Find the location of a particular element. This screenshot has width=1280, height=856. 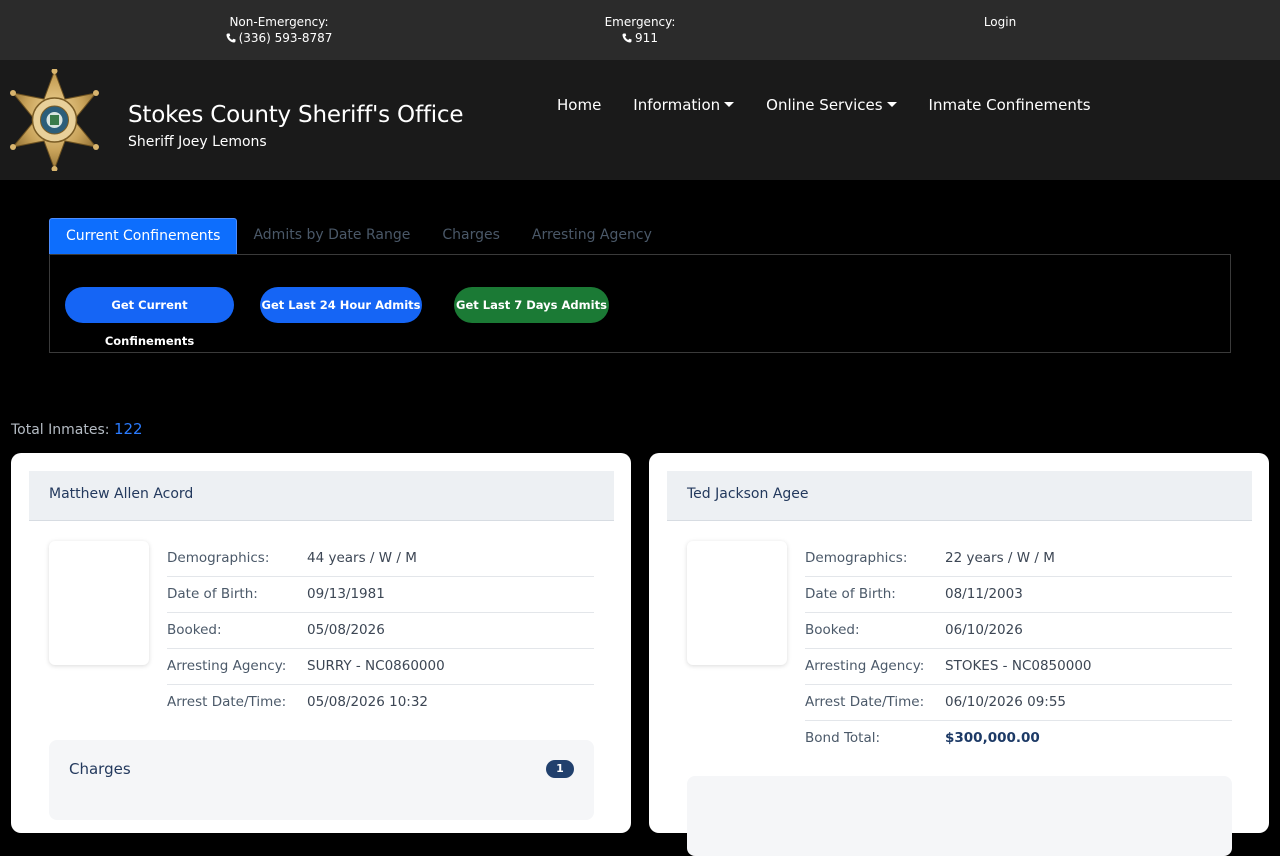

emergency-contact: Emergency: 911 is located at coordinates (640, 30).